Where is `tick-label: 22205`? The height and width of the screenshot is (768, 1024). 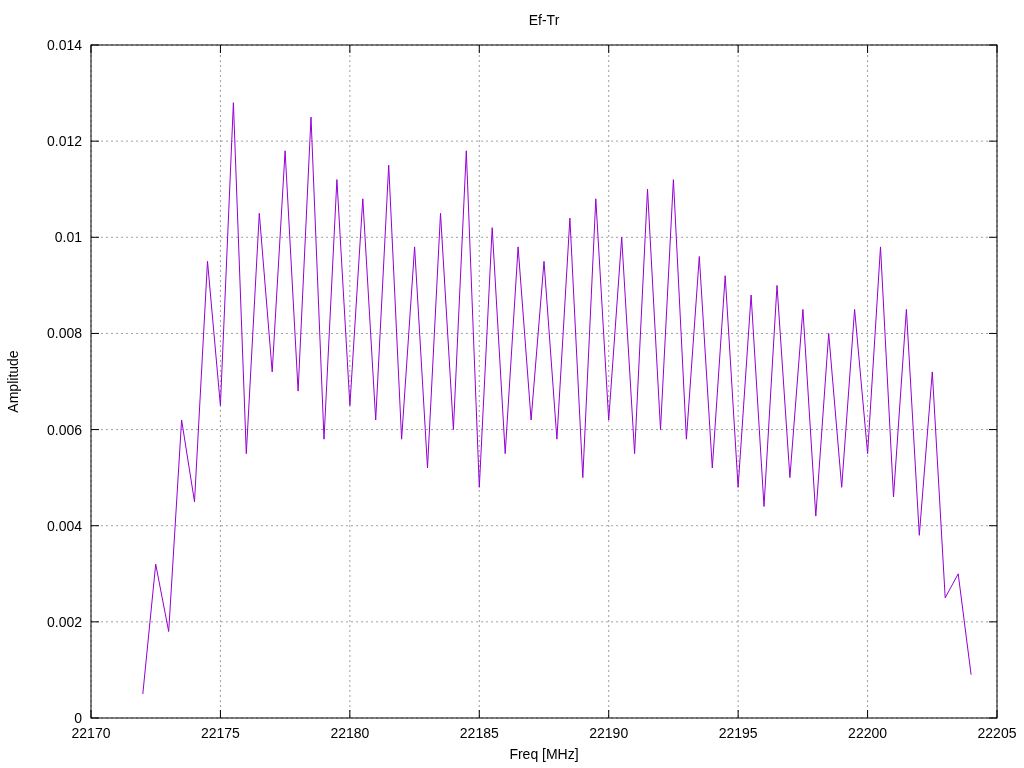 tick-label: 22205 is located at coordinates (997, 733).